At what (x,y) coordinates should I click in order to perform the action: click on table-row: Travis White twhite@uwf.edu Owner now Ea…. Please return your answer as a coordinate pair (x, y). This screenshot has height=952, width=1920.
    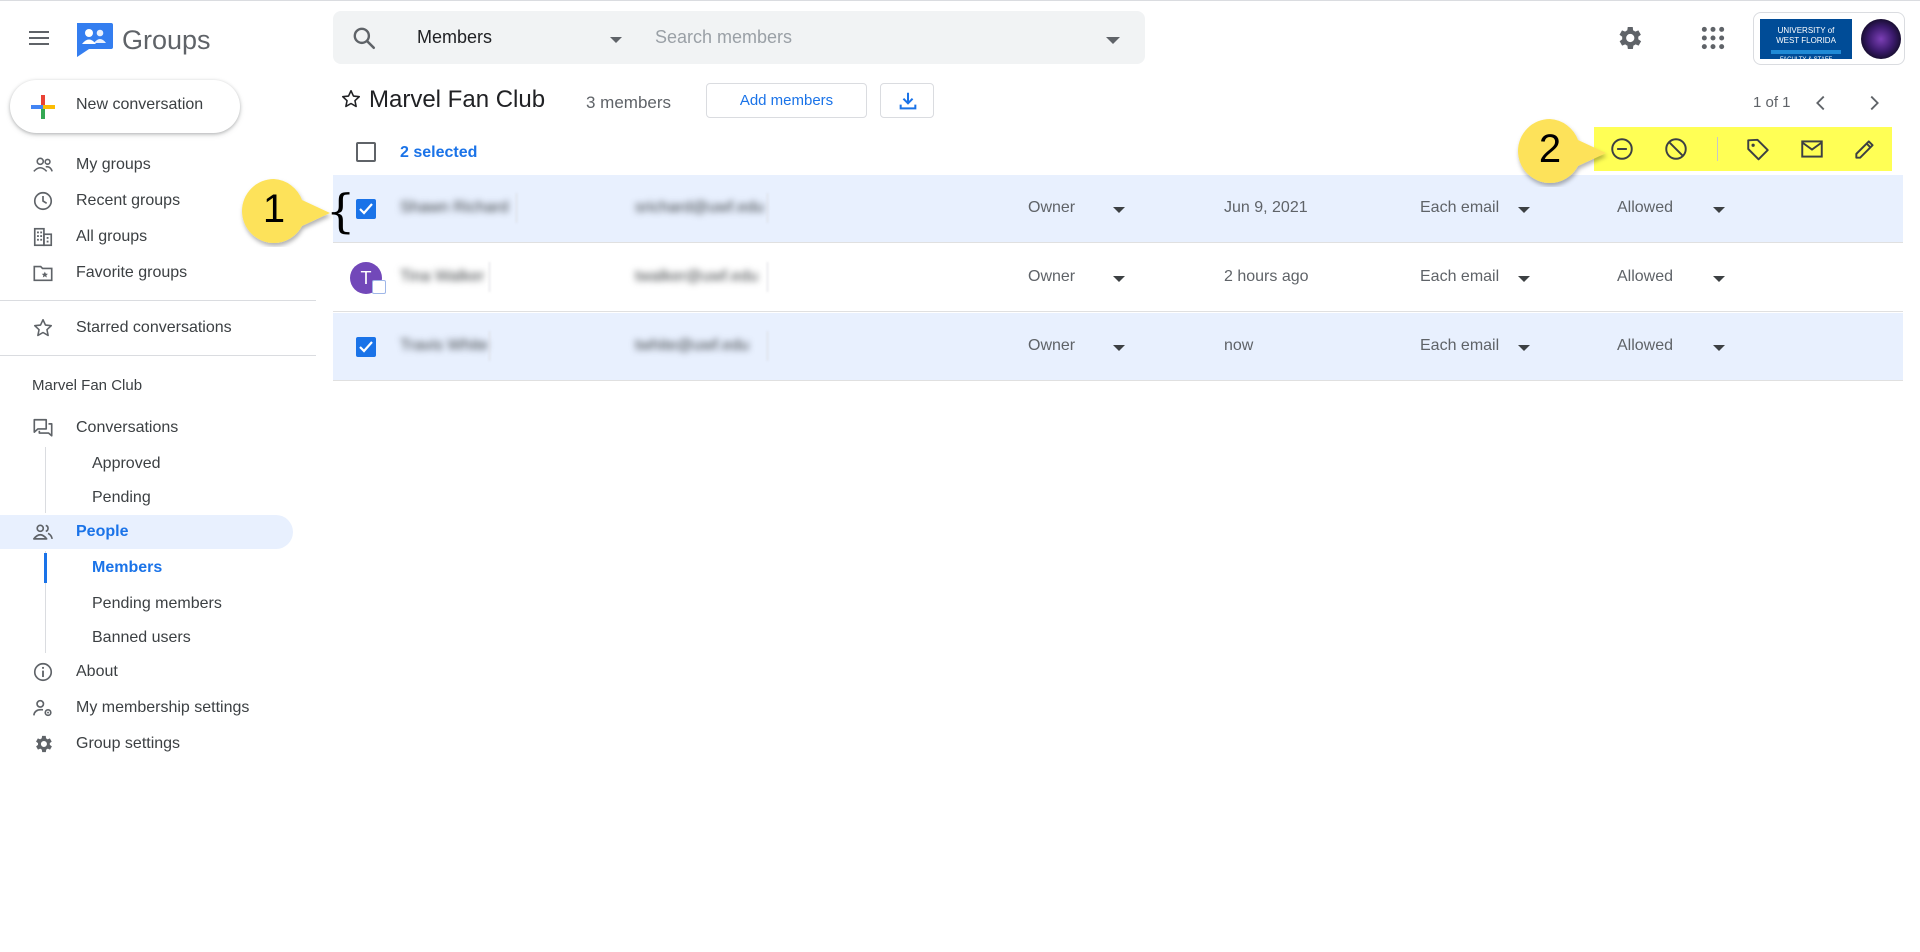
    Looking at the image, I should click on (1118, 347).